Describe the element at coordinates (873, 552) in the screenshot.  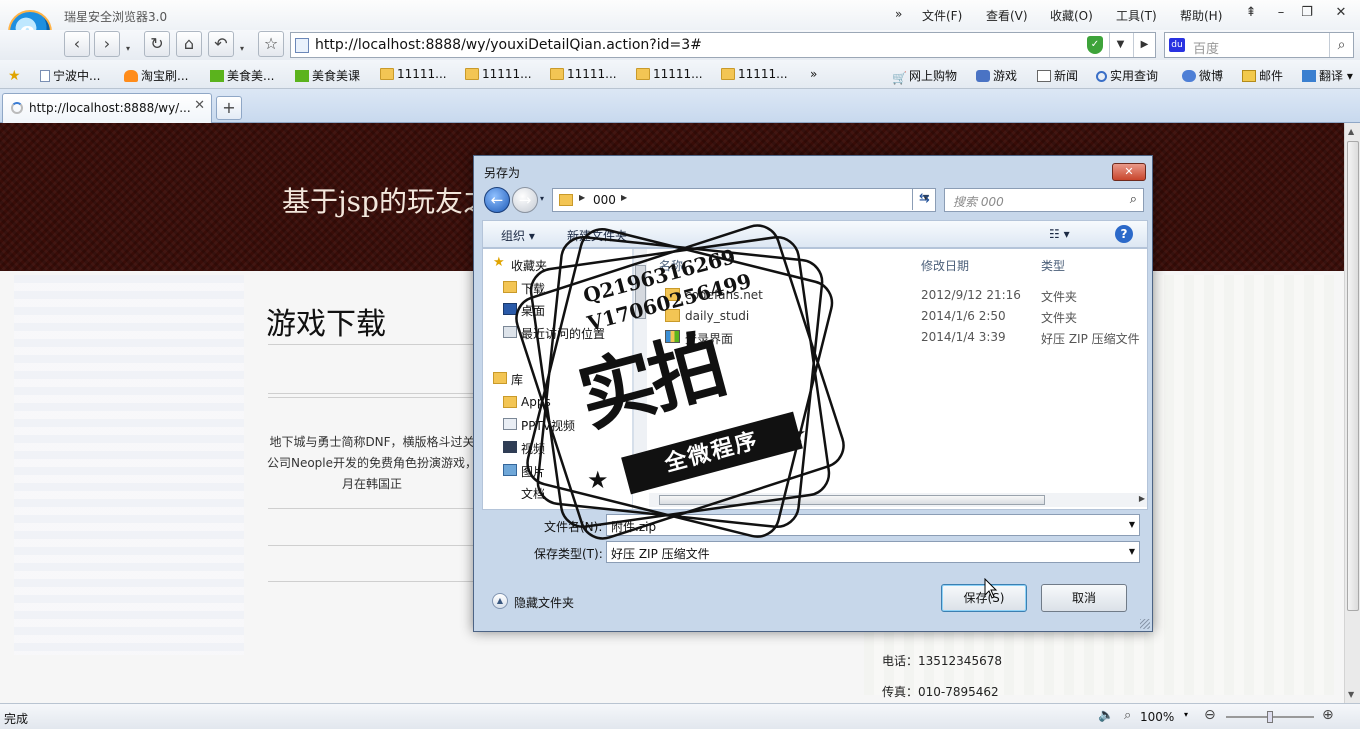
I see `filetype-select: 好压 ZIP 压缩文件 ▼` at that location.